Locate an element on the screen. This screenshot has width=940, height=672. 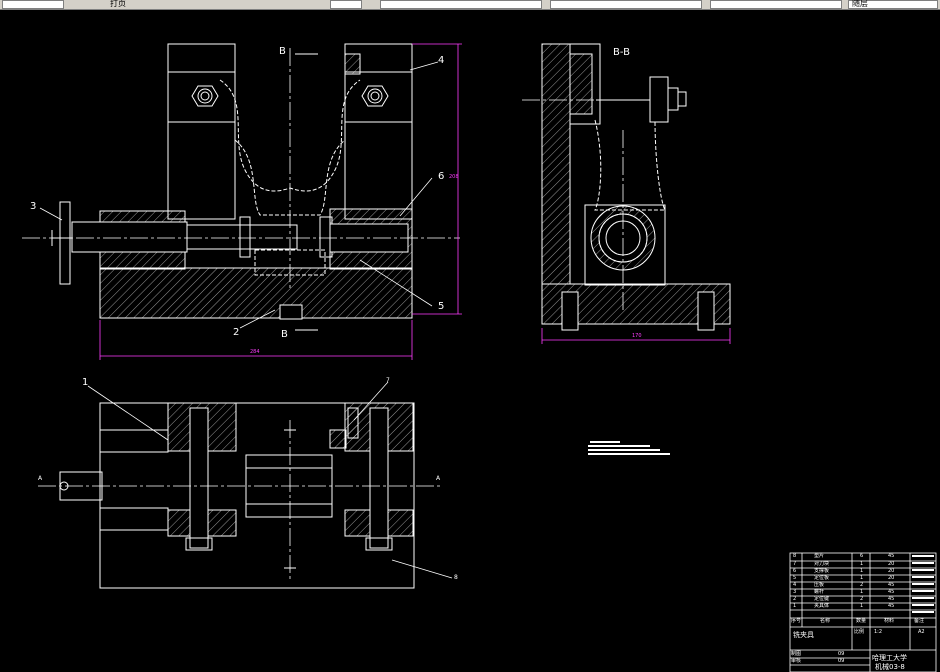
part-number-1: 1 is located at coordinates (85, 382).